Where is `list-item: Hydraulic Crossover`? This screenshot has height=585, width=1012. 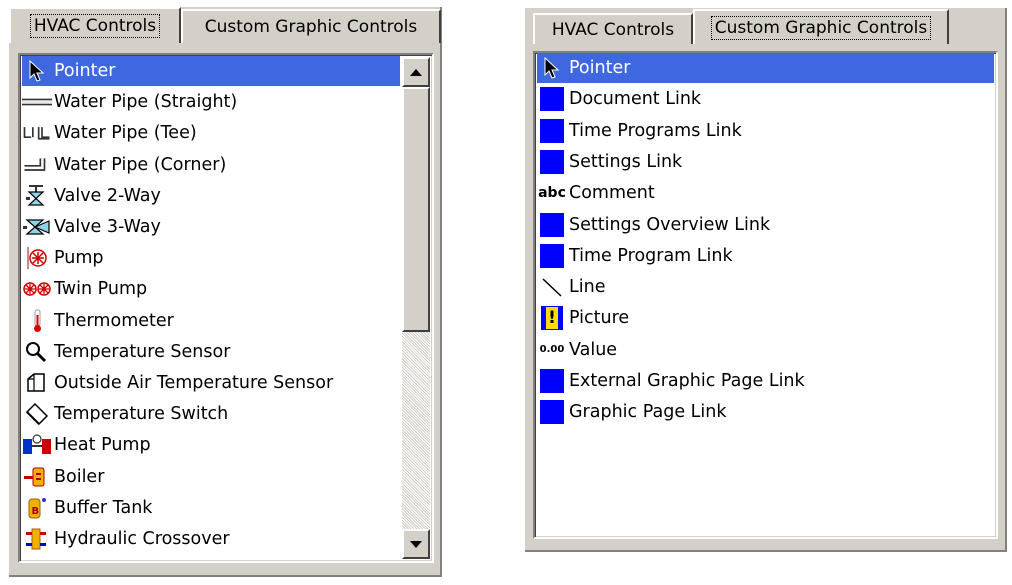
list-item: Hydraulic Crossover is located at coordinates (211, 539).